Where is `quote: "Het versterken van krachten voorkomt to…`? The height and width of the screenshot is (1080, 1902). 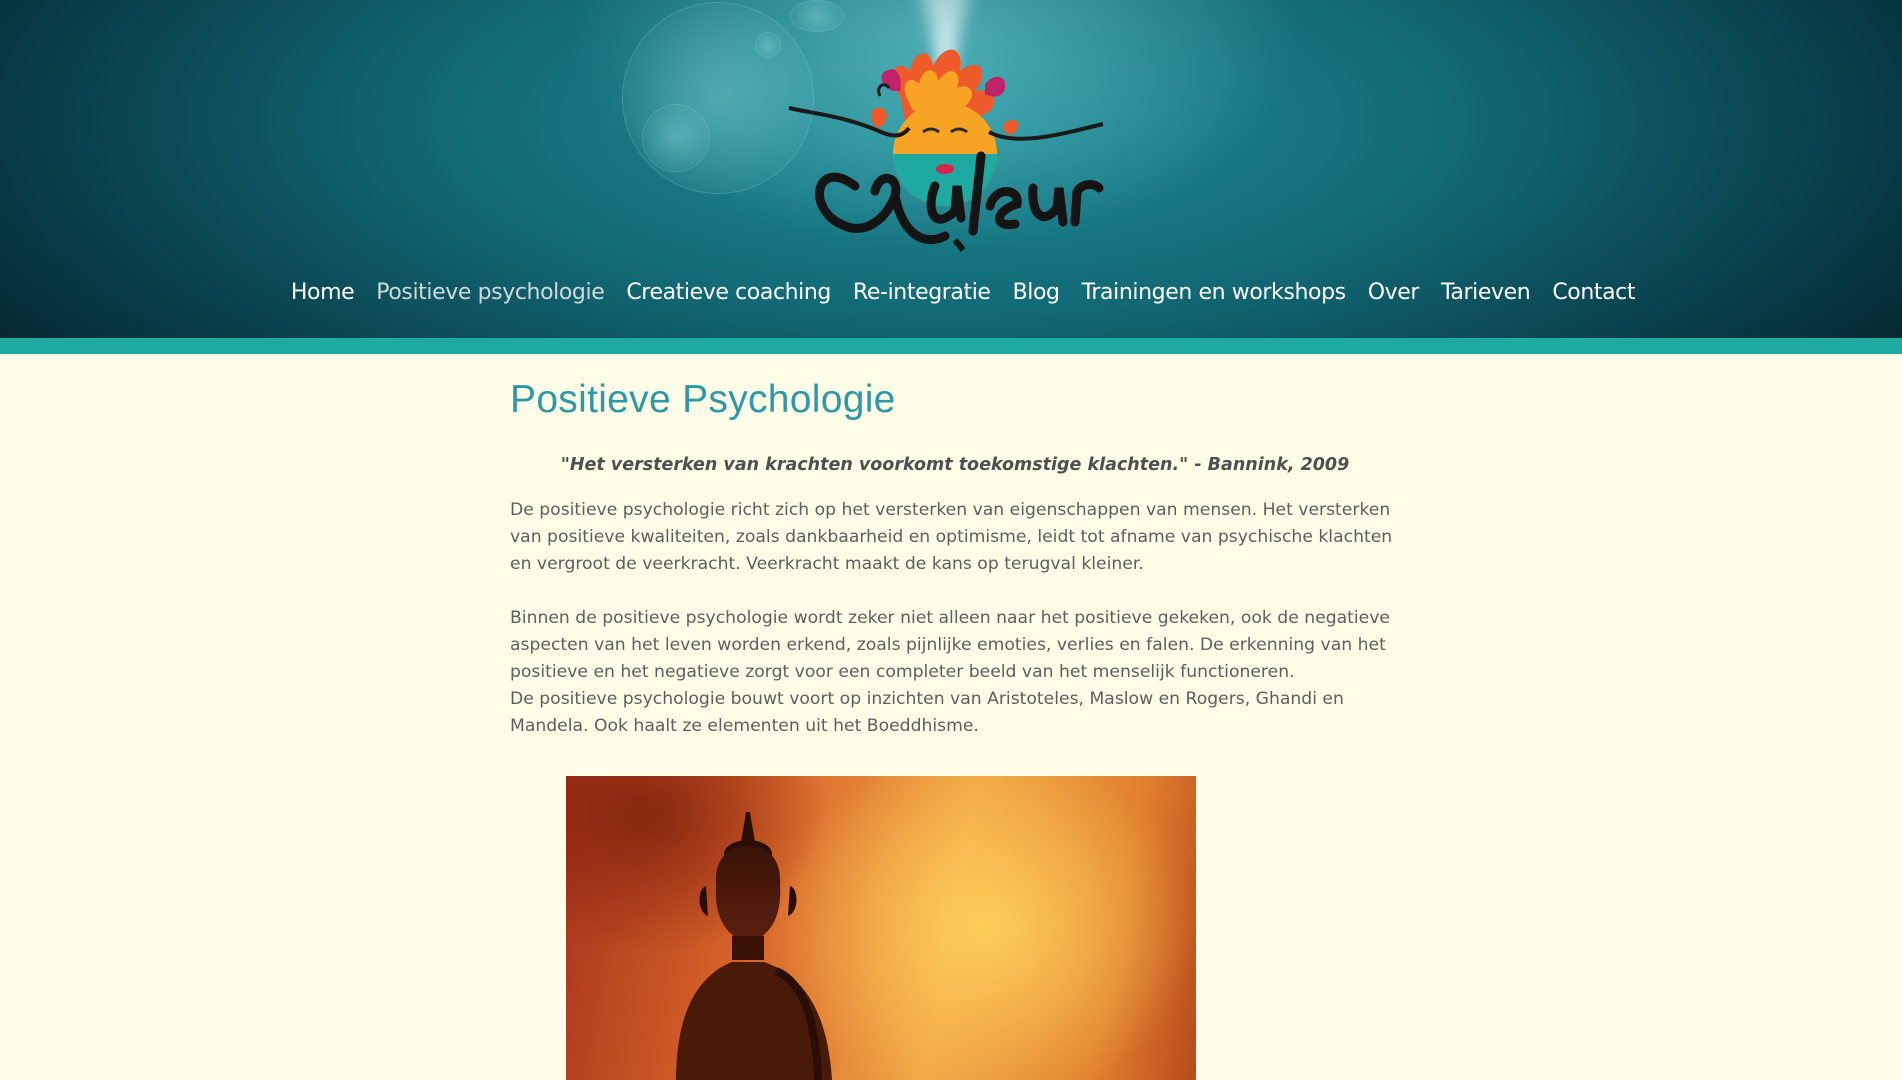
quote: "Het versterken van krachten voorkomt to… is located at coordinates (955, 465).